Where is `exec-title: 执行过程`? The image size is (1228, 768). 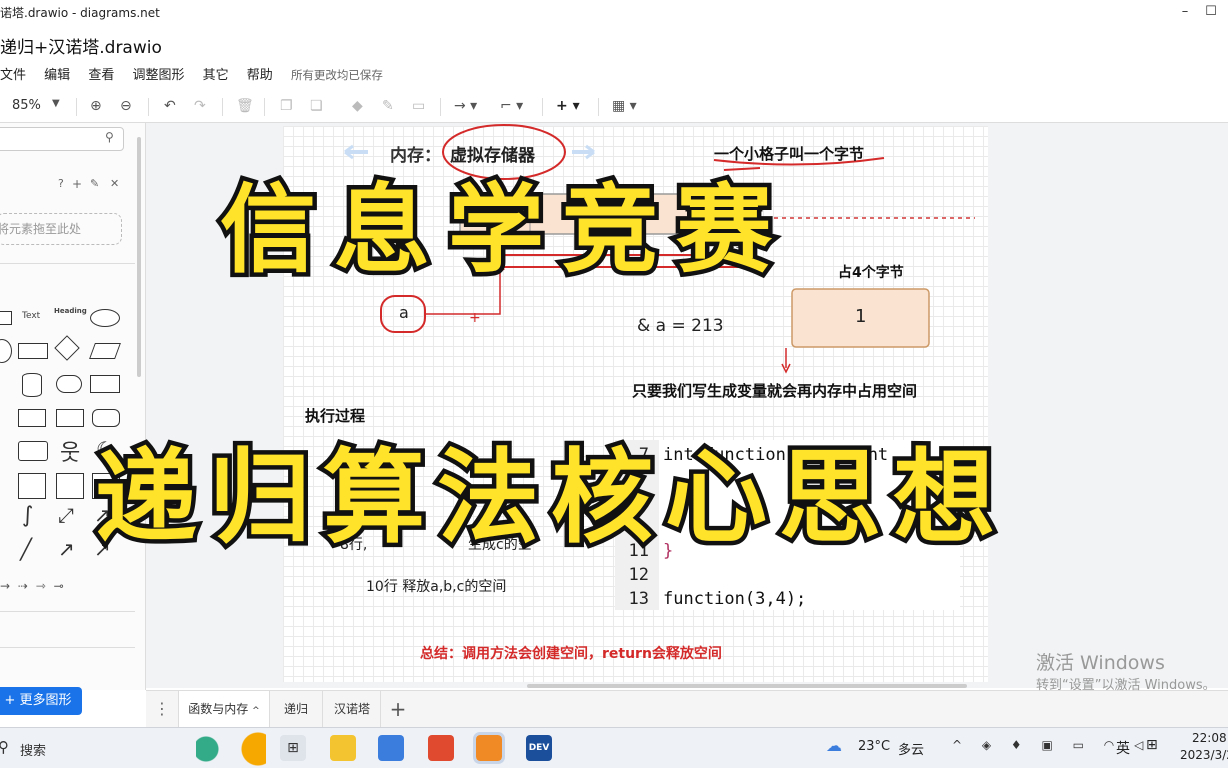
exec-title: 执行过程 is located at coordinates (335, 416).